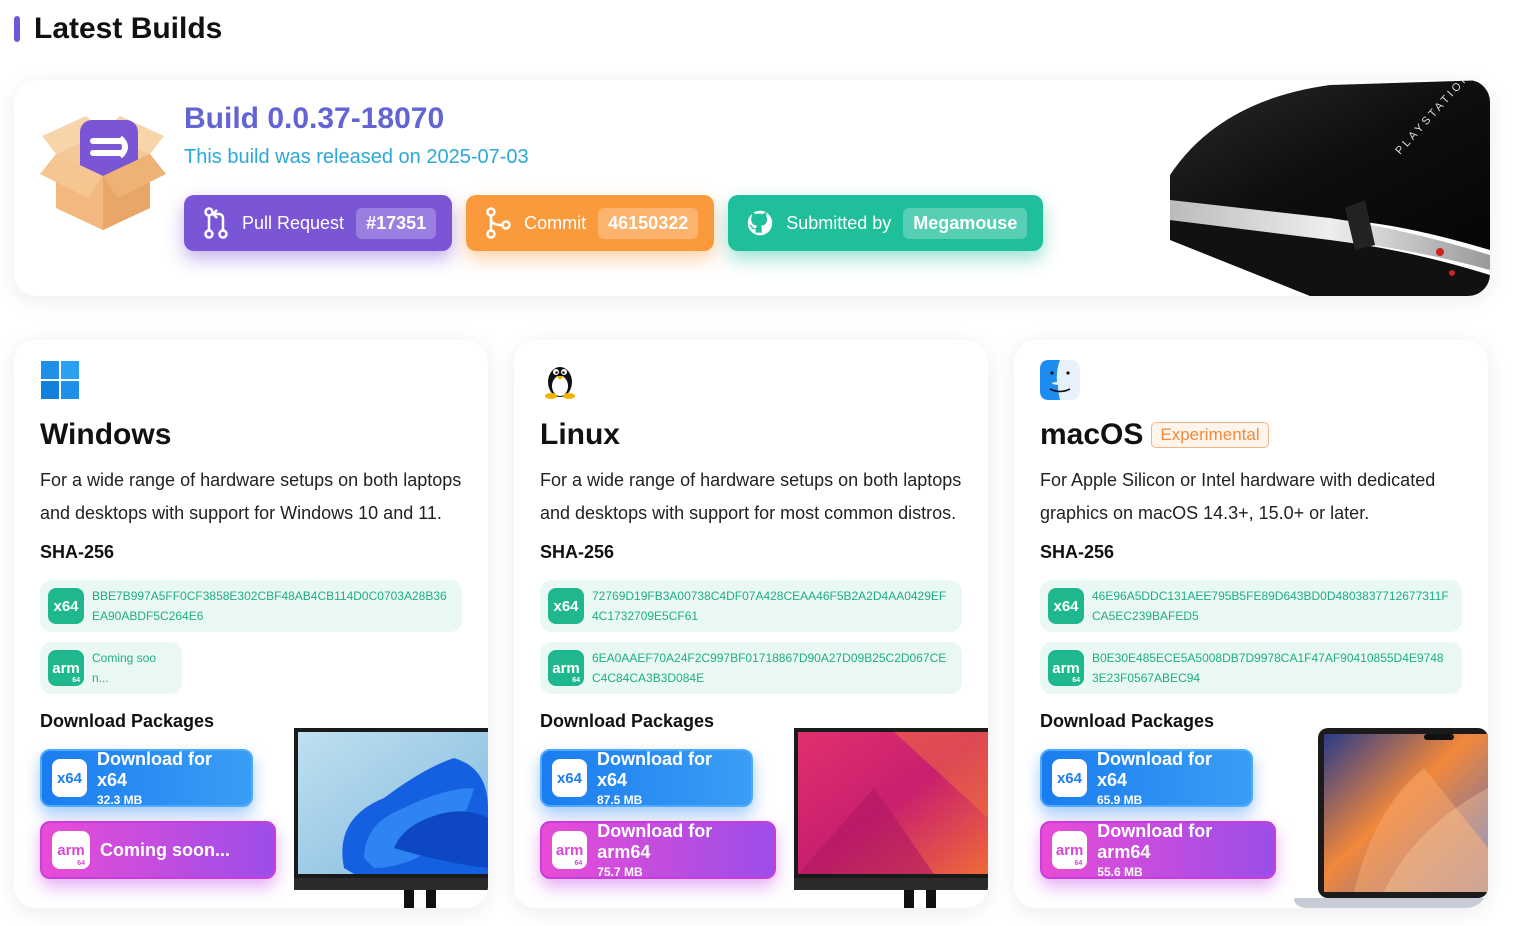  Describe the element at coordinates (356, 157) in the screenshot. I see `build-release-date: This build was released on 2025-07-03` at that location.